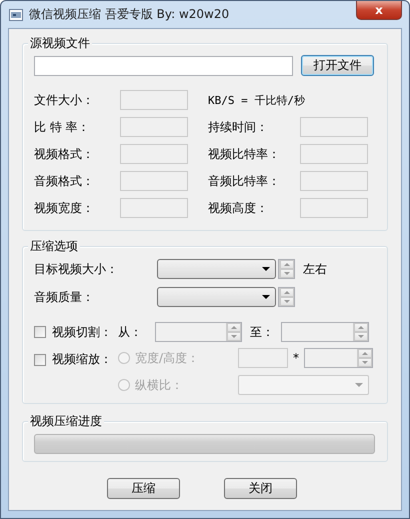 The width and height of the screenshot is (410, 519). Describe the element at coordinates (62, 127) in the screenshot. I see `field-label: 比 特 率：` at that location.